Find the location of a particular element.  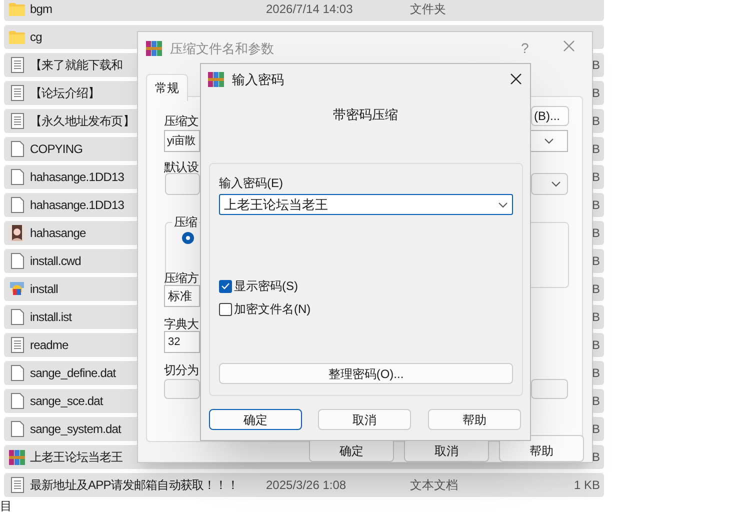

file-name: 上老王论坛当老王 is located at coordinates (76, 457).